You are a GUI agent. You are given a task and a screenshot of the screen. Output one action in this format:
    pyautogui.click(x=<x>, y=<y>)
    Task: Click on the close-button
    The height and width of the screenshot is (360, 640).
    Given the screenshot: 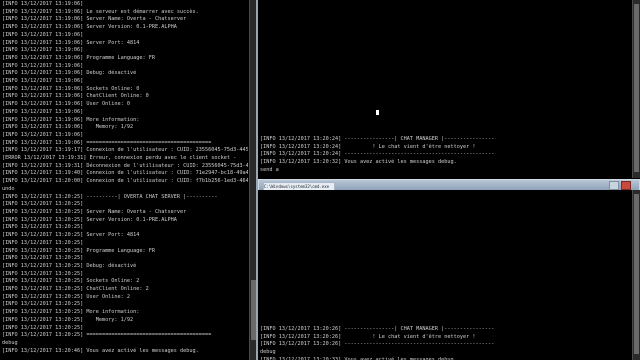 What is the action you would take?
    pyautogui.click(x=626, y=185)
    